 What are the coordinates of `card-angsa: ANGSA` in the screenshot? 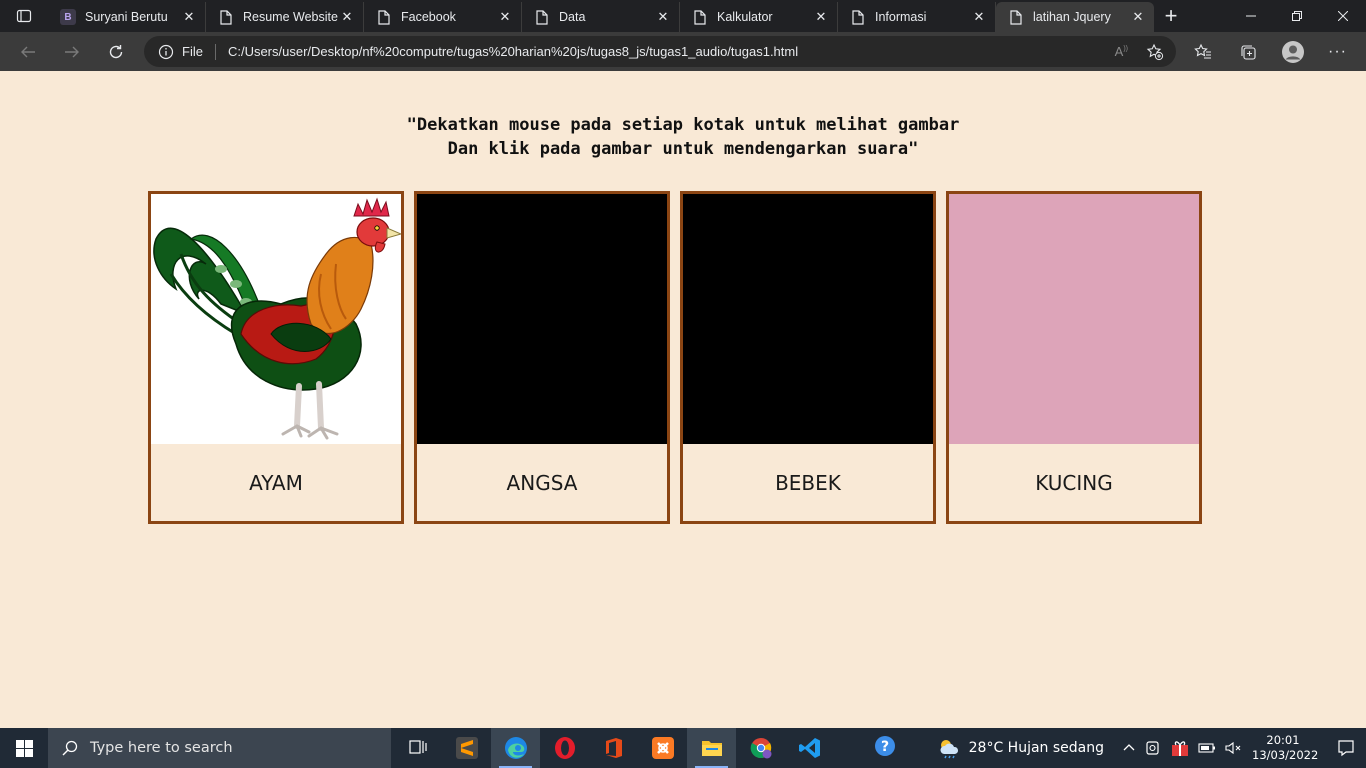 It's located at (542, 357).